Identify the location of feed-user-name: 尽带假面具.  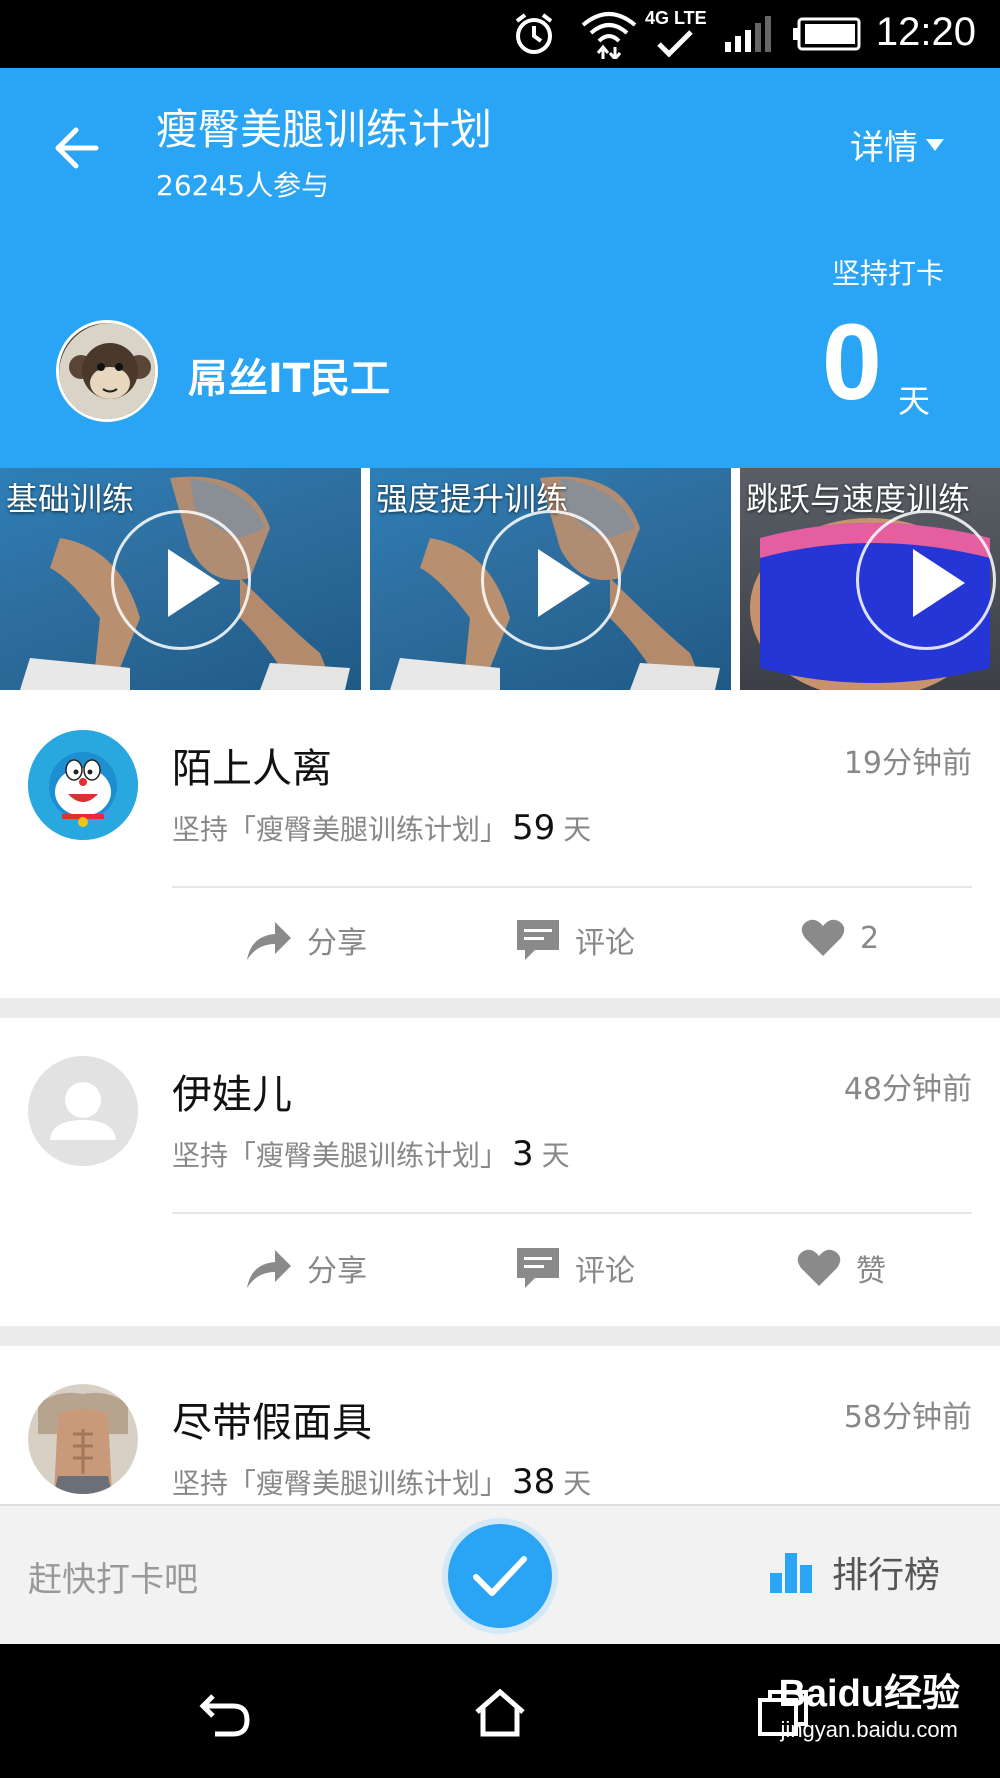
(272, 1419).